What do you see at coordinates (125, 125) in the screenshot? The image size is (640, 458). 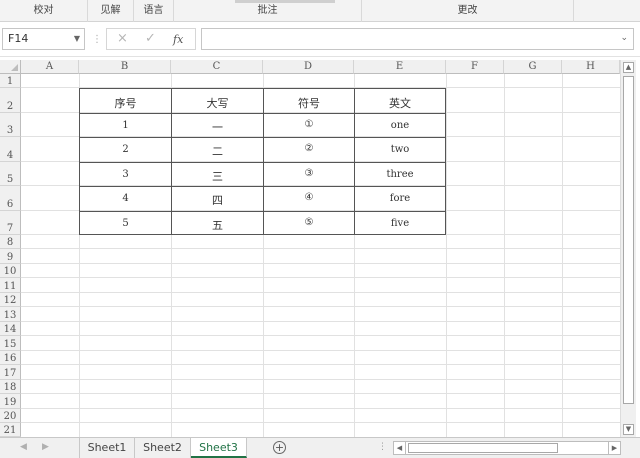 I see `table-cell: 1` at bounding box center [125, 125].